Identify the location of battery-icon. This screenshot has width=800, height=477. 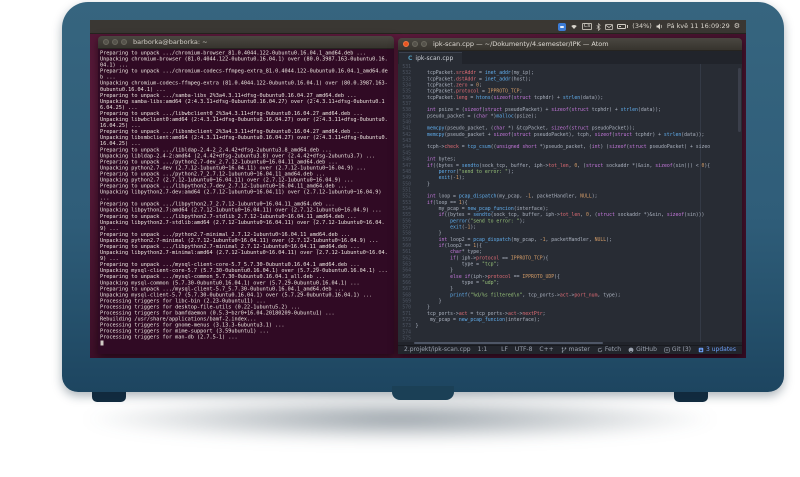
(623, 26).